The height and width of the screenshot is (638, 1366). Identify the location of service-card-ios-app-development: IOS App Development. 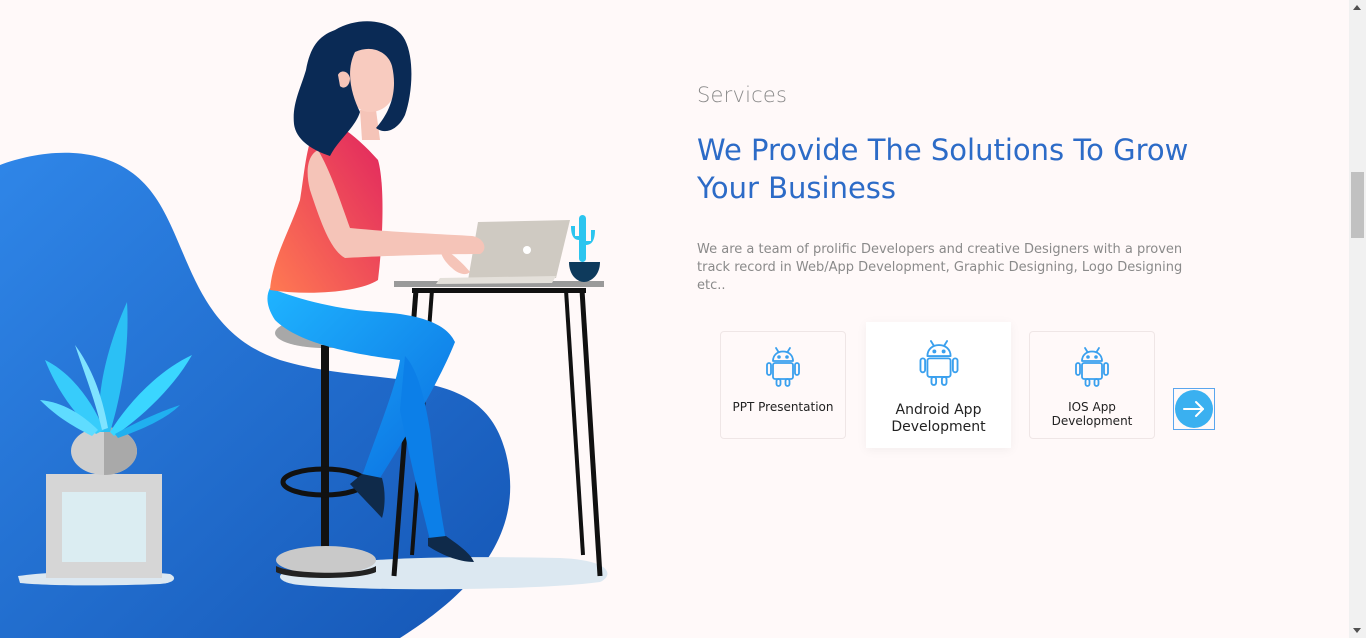
(1092, 385).